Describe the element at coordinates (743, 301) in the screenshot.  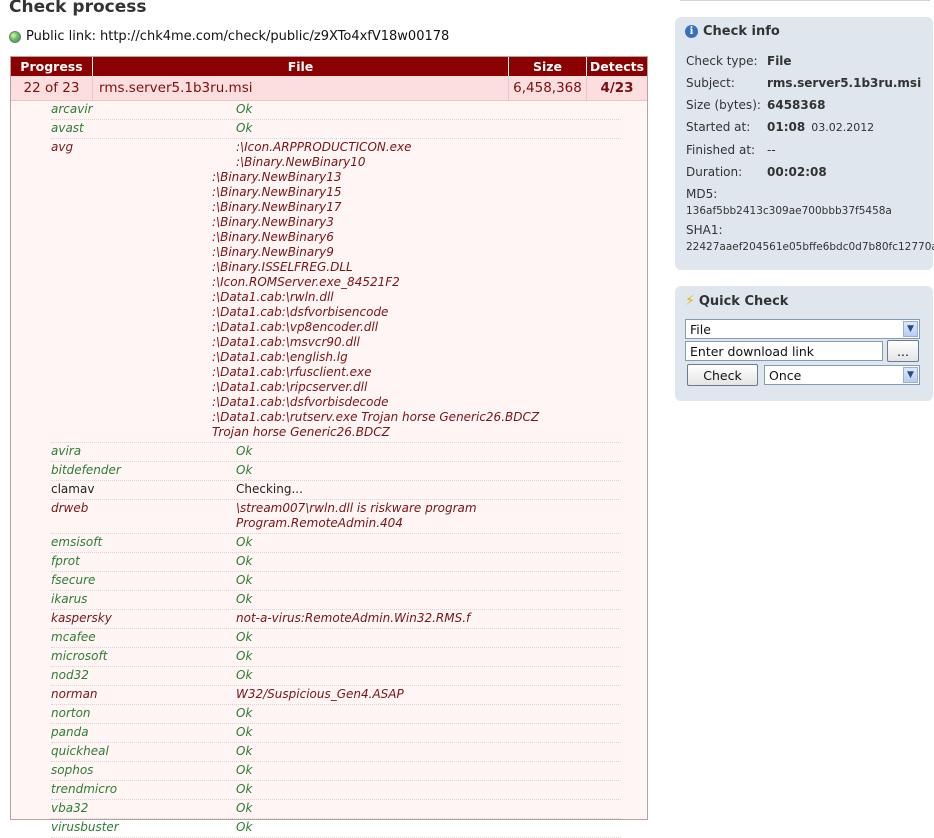
I see `quick-check-title-text: Quick Check` at that location.